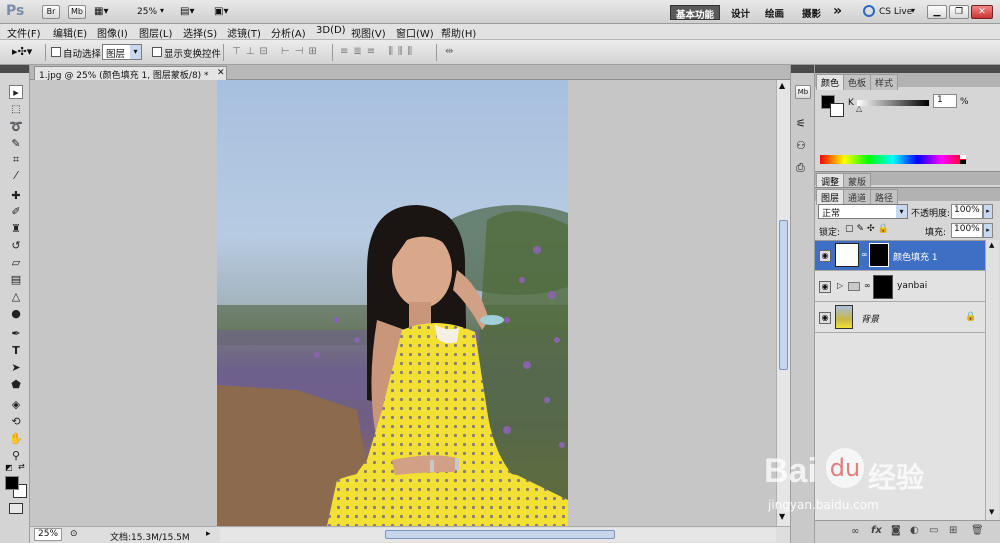 This screenshot has width=1000, height=543. I want to click on menu-image: 图像(I), so click(112, 32).